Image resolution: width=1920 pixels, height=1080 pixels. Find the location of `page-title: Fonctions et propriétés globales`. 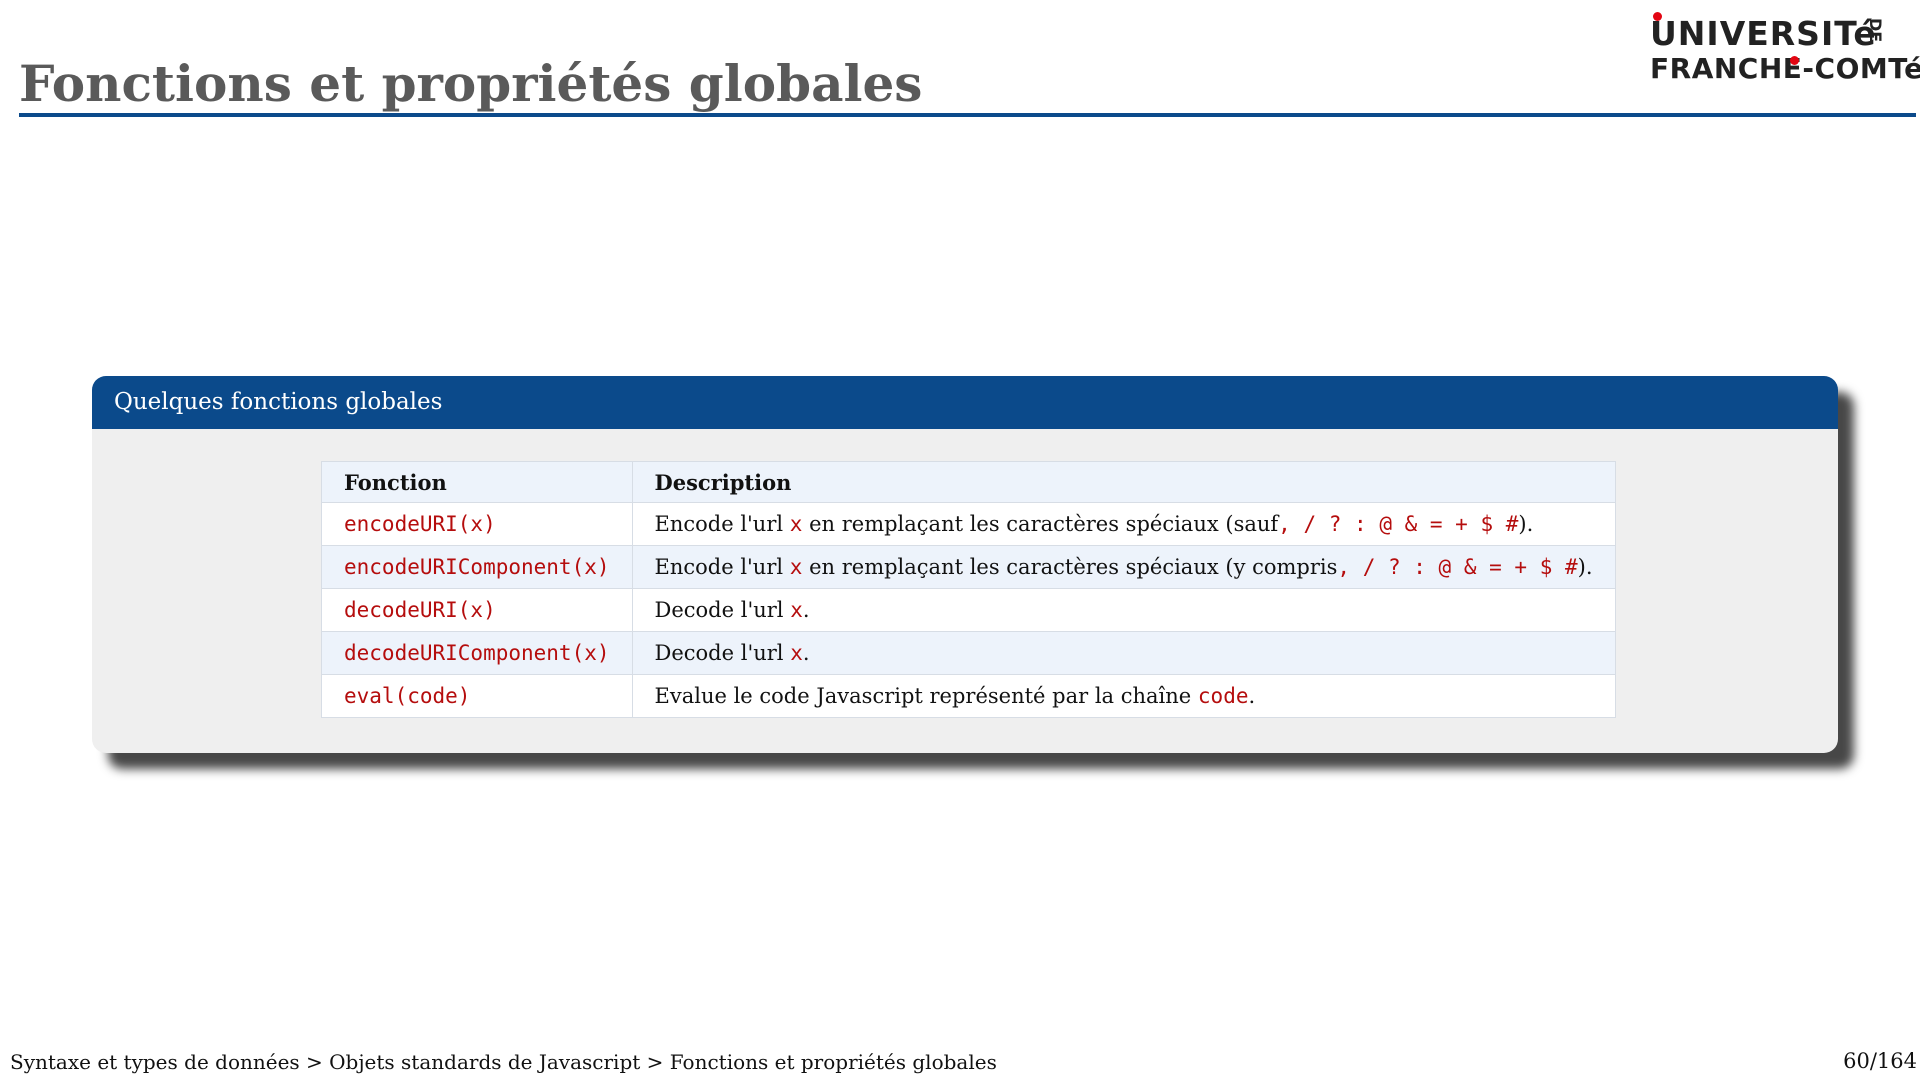

page-title: Fonctions et propriétés globales is located at coordinates (471, 83).